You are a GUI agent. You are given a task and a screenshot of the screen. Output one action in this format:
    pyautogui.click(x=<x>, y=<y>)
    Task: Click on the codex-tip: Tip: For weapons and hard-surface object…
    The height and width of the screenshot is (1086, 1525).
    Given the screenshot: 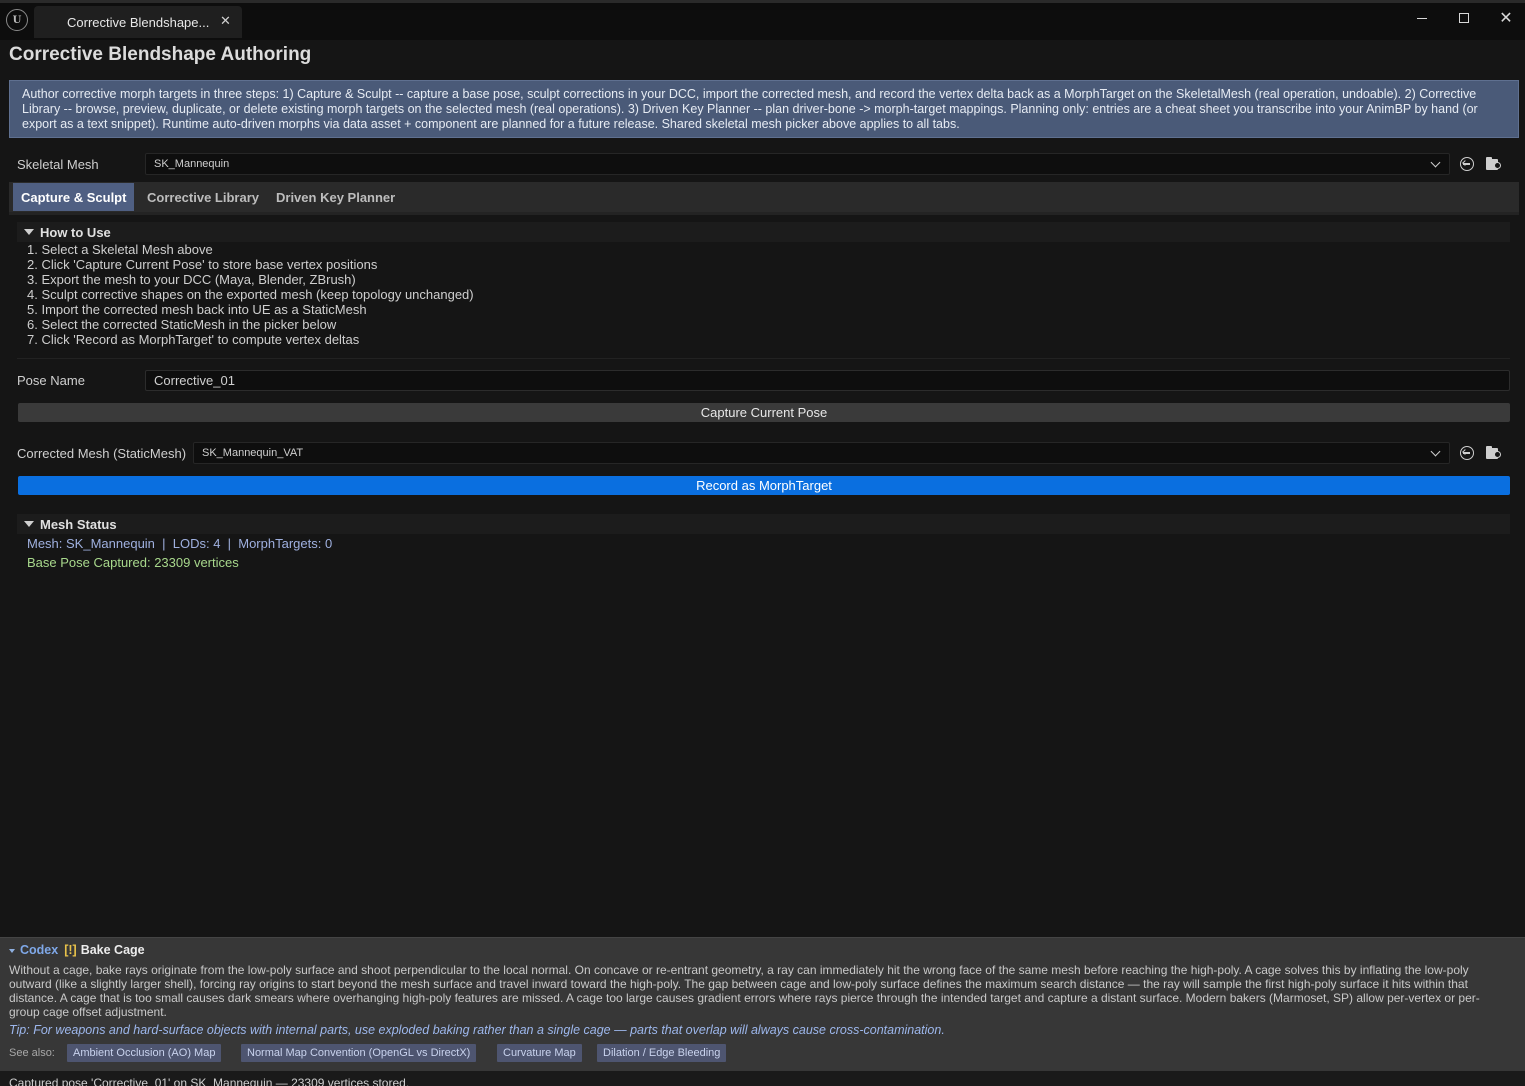 What is the action you would take?
    pyautogui.click(x=477, y=1030)
    